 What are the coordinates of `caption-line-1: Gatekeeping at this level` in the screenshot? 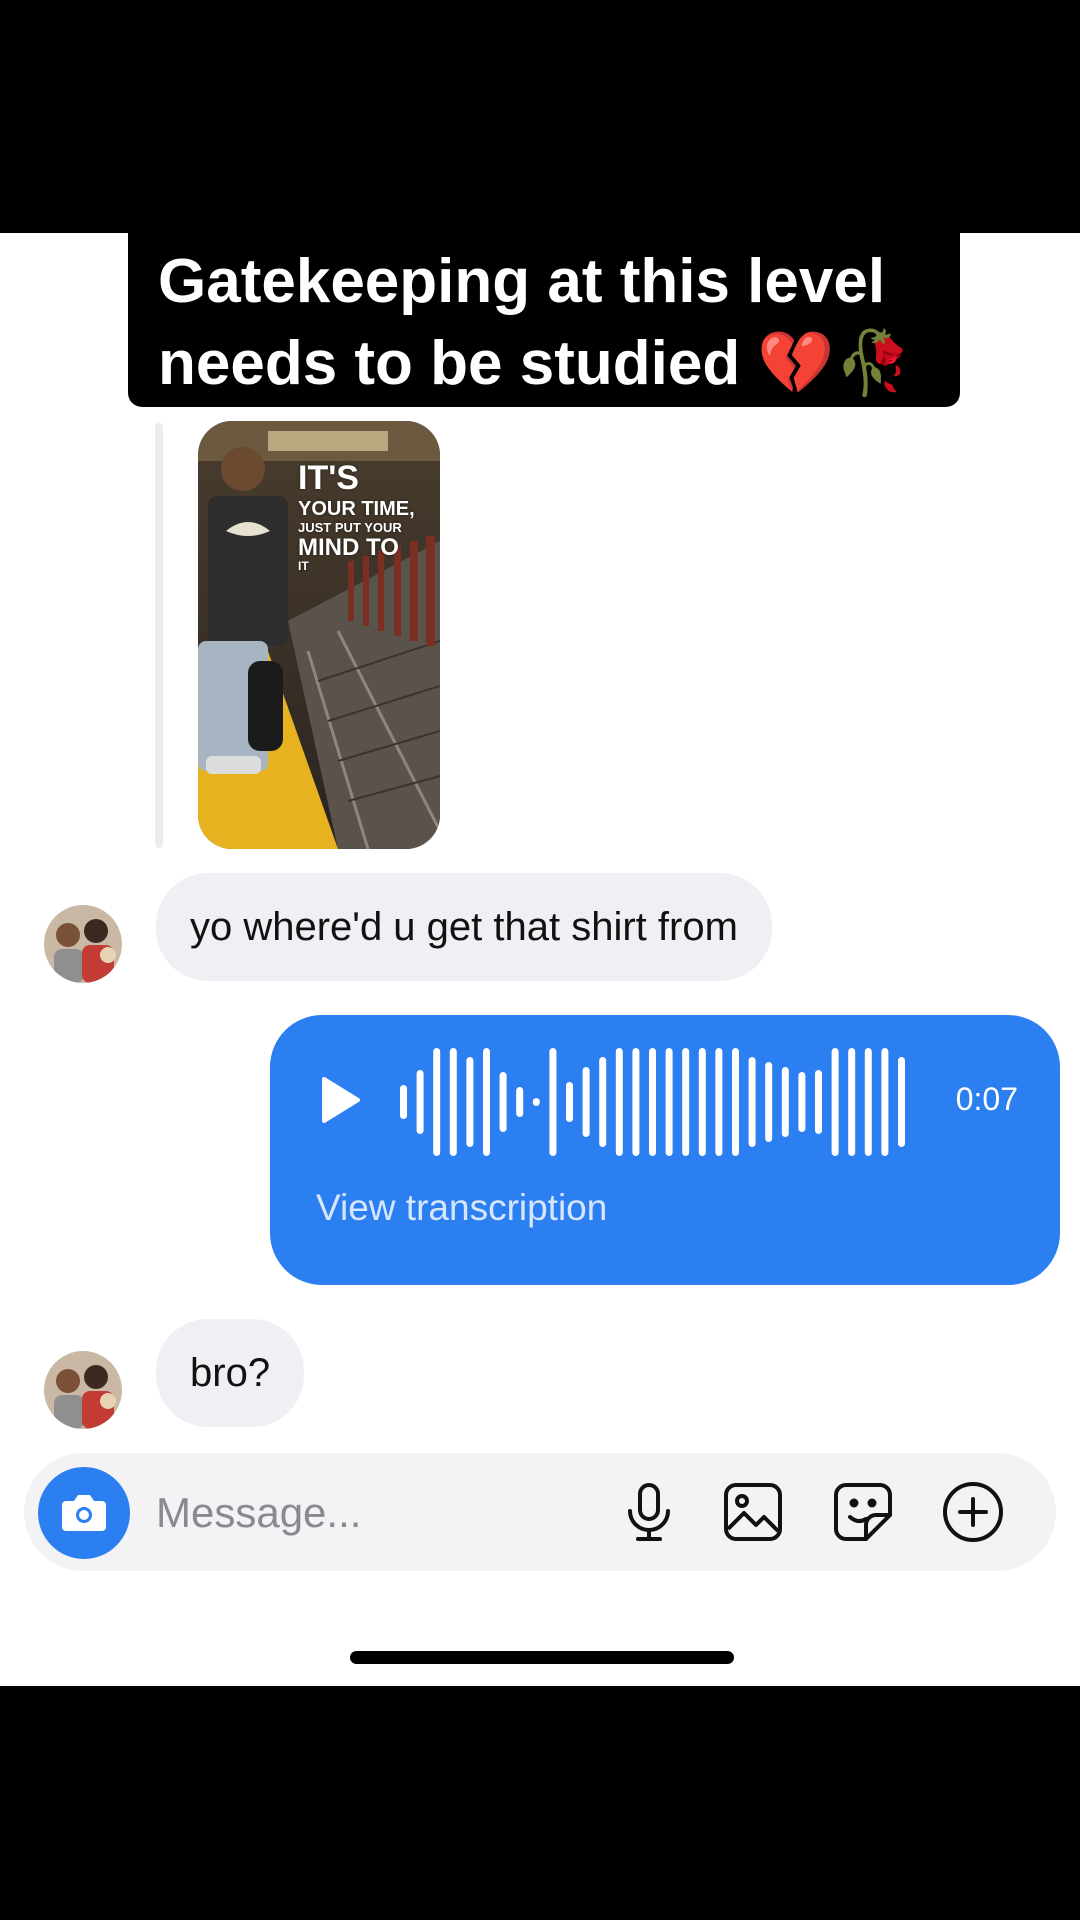 It's located at (522, 281).